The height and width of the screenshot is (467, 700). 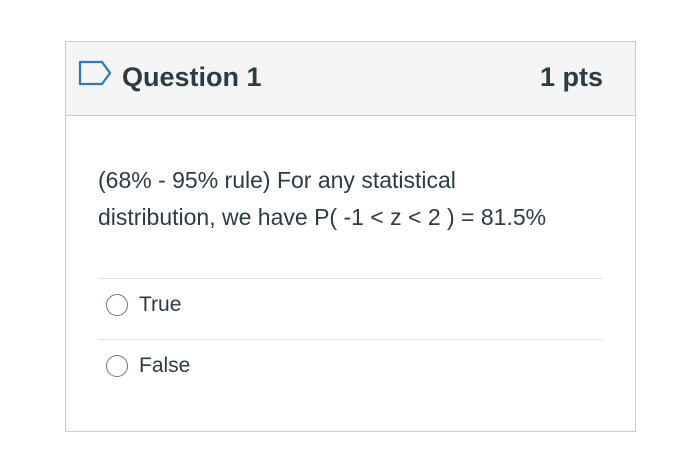 I want to click on question-points: 1 pts, so click(x=571, y=77).